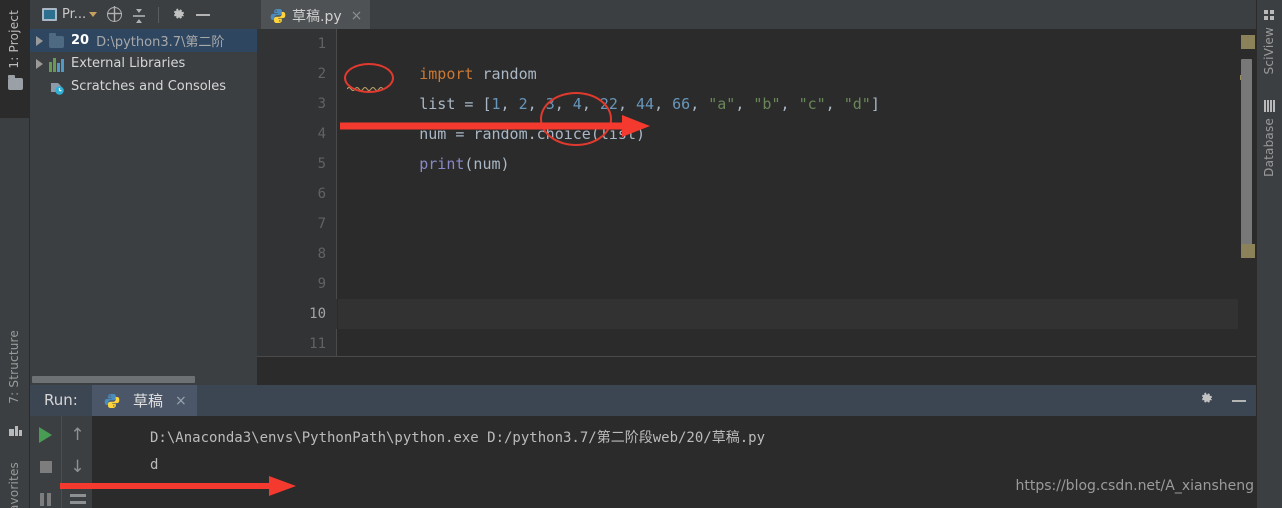 Image resolution: width=1282 pixels, height=508 pixels. What do you see at coordinates (139, 15) in the screenshot?
I see `collapse-all-icon` at bounding box center [139, 15].